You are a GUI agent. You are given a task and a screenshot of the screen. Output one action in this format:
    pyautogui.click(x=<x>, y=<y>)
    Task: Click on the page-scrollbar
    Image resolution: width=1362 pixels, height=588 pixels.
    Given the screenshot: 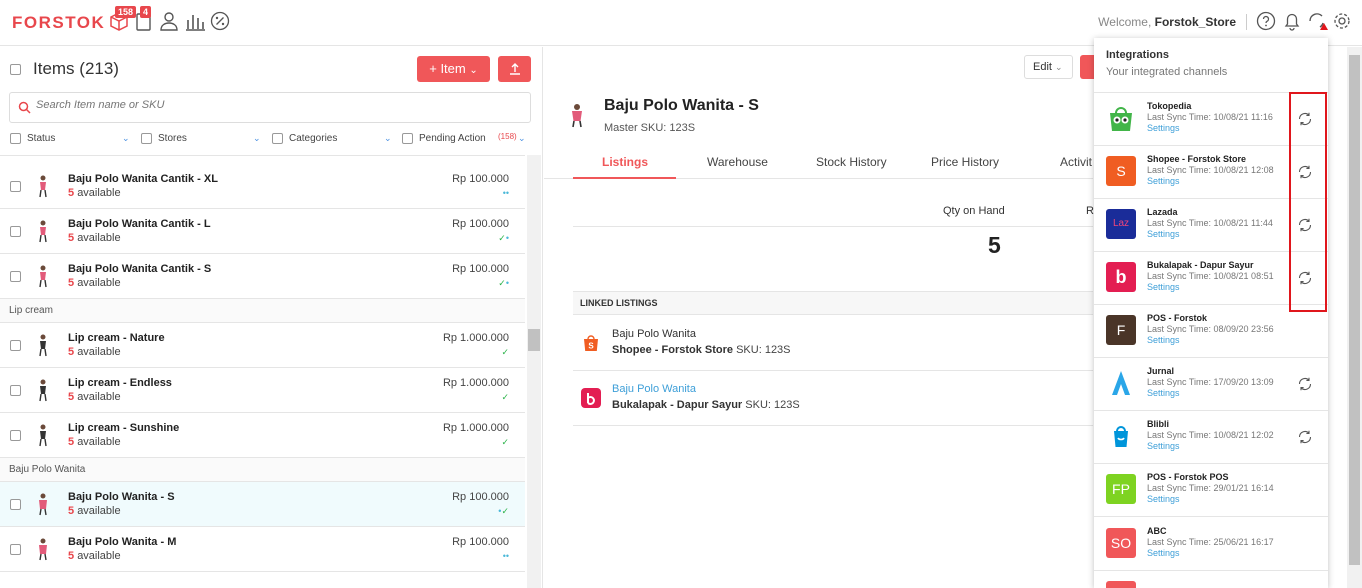 What is the action you would take?
    pyautogui.click(x=1354, y=317)
    